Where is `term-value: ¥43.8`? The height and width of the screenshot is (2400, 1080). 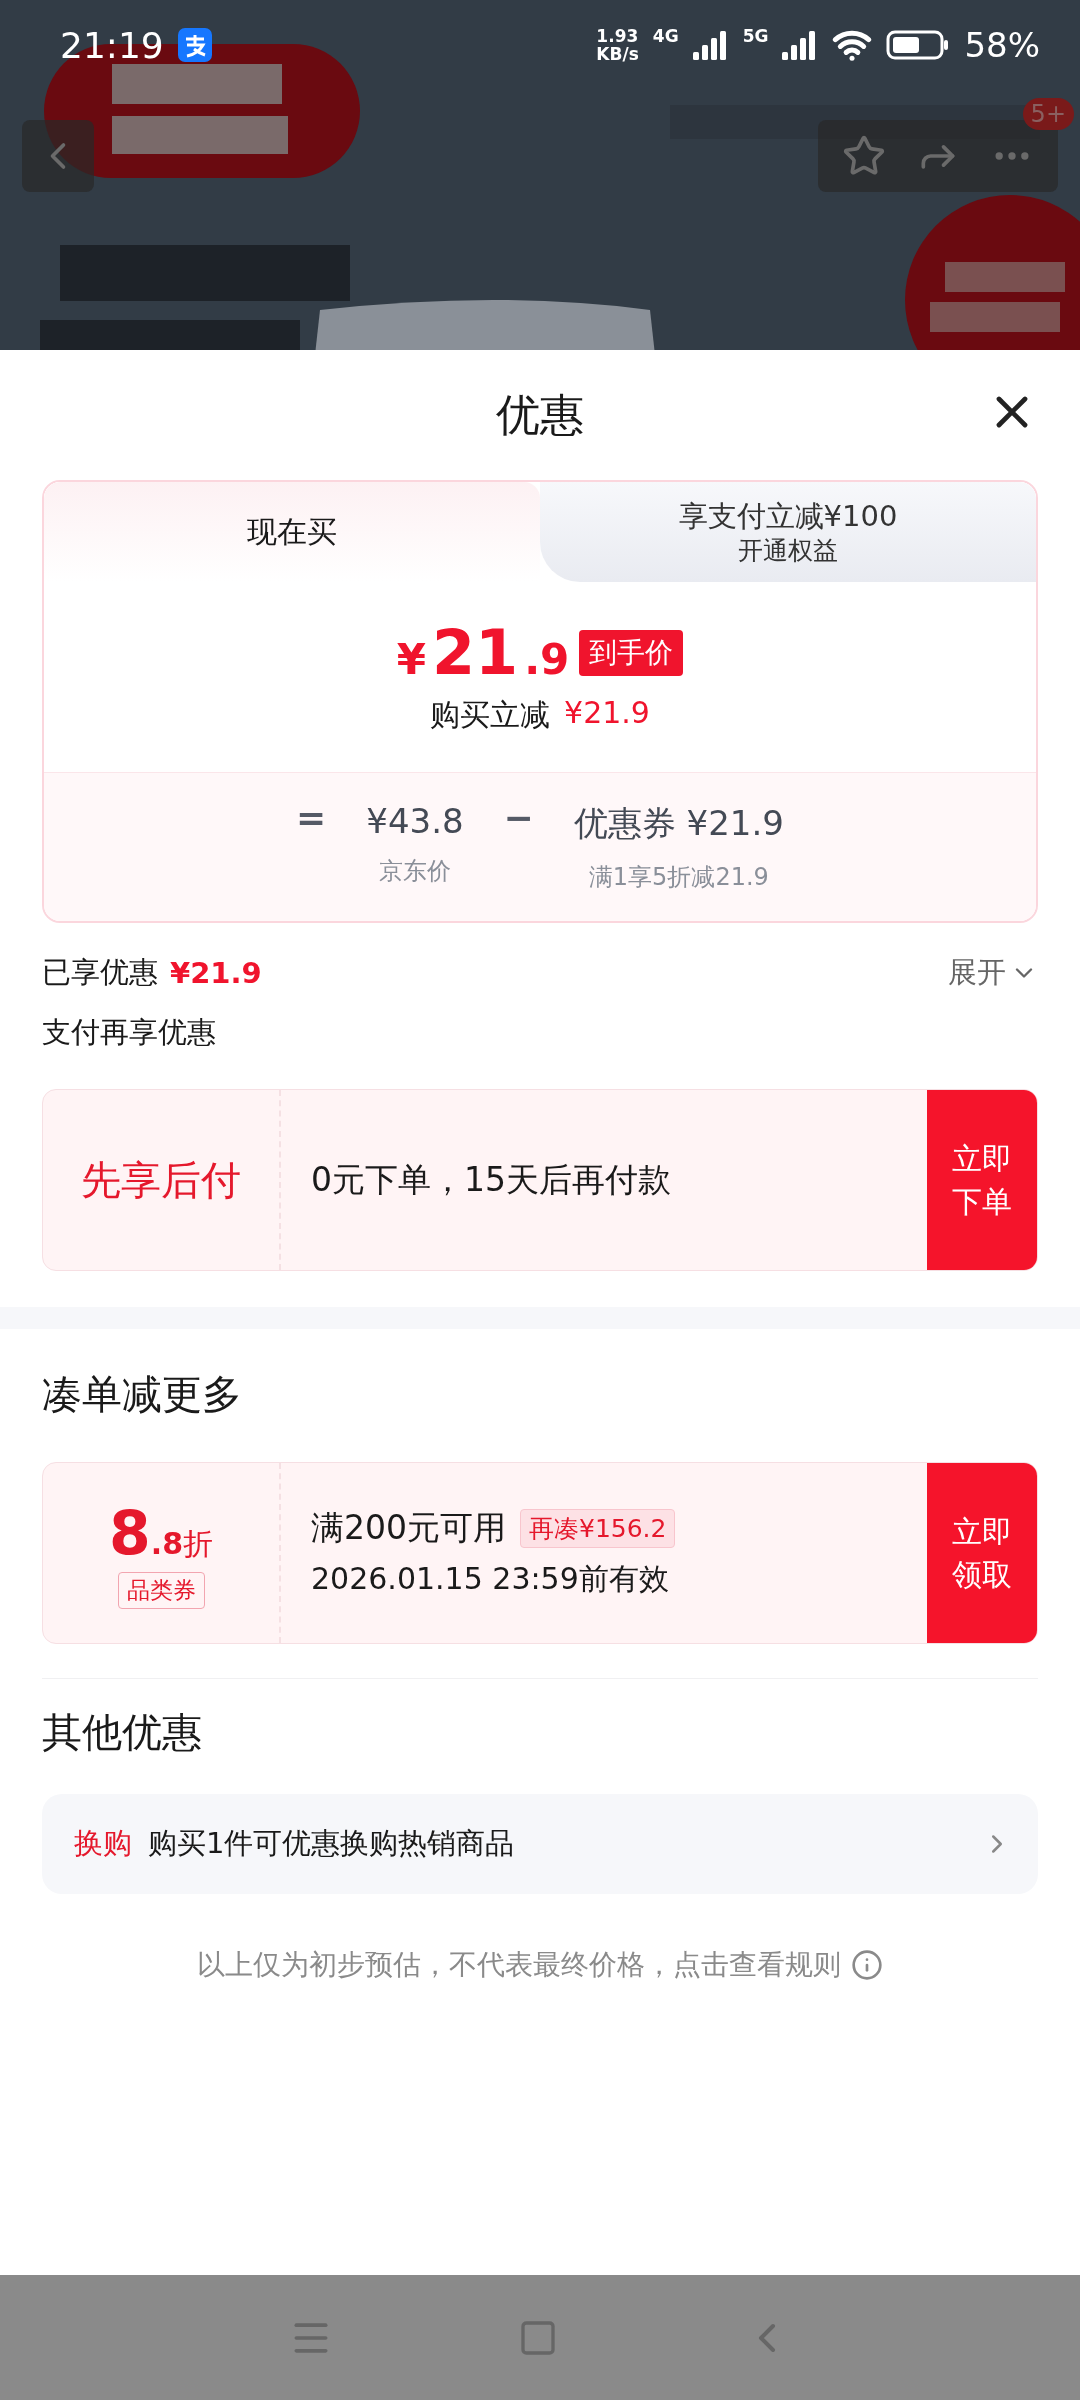
term-value: ¥43.8 is located at coordinates (415, 821).